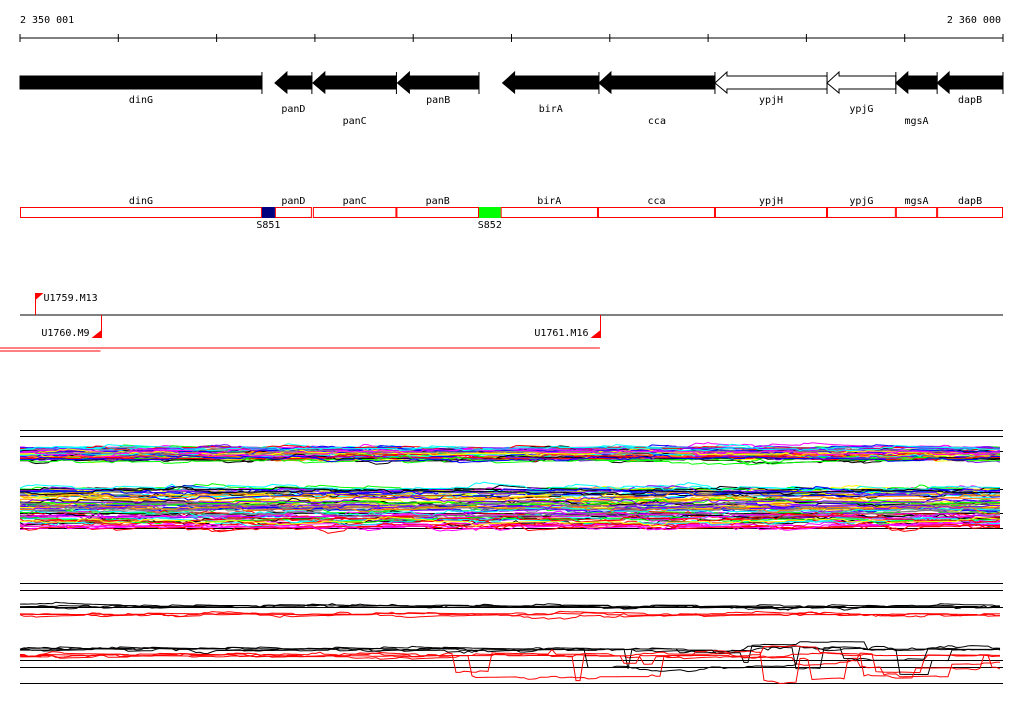 Image resolution: width=1024 pixels, height=718 pixels. I want to click on marker-U1759.M13: U1759.M13, so click(66, 304).